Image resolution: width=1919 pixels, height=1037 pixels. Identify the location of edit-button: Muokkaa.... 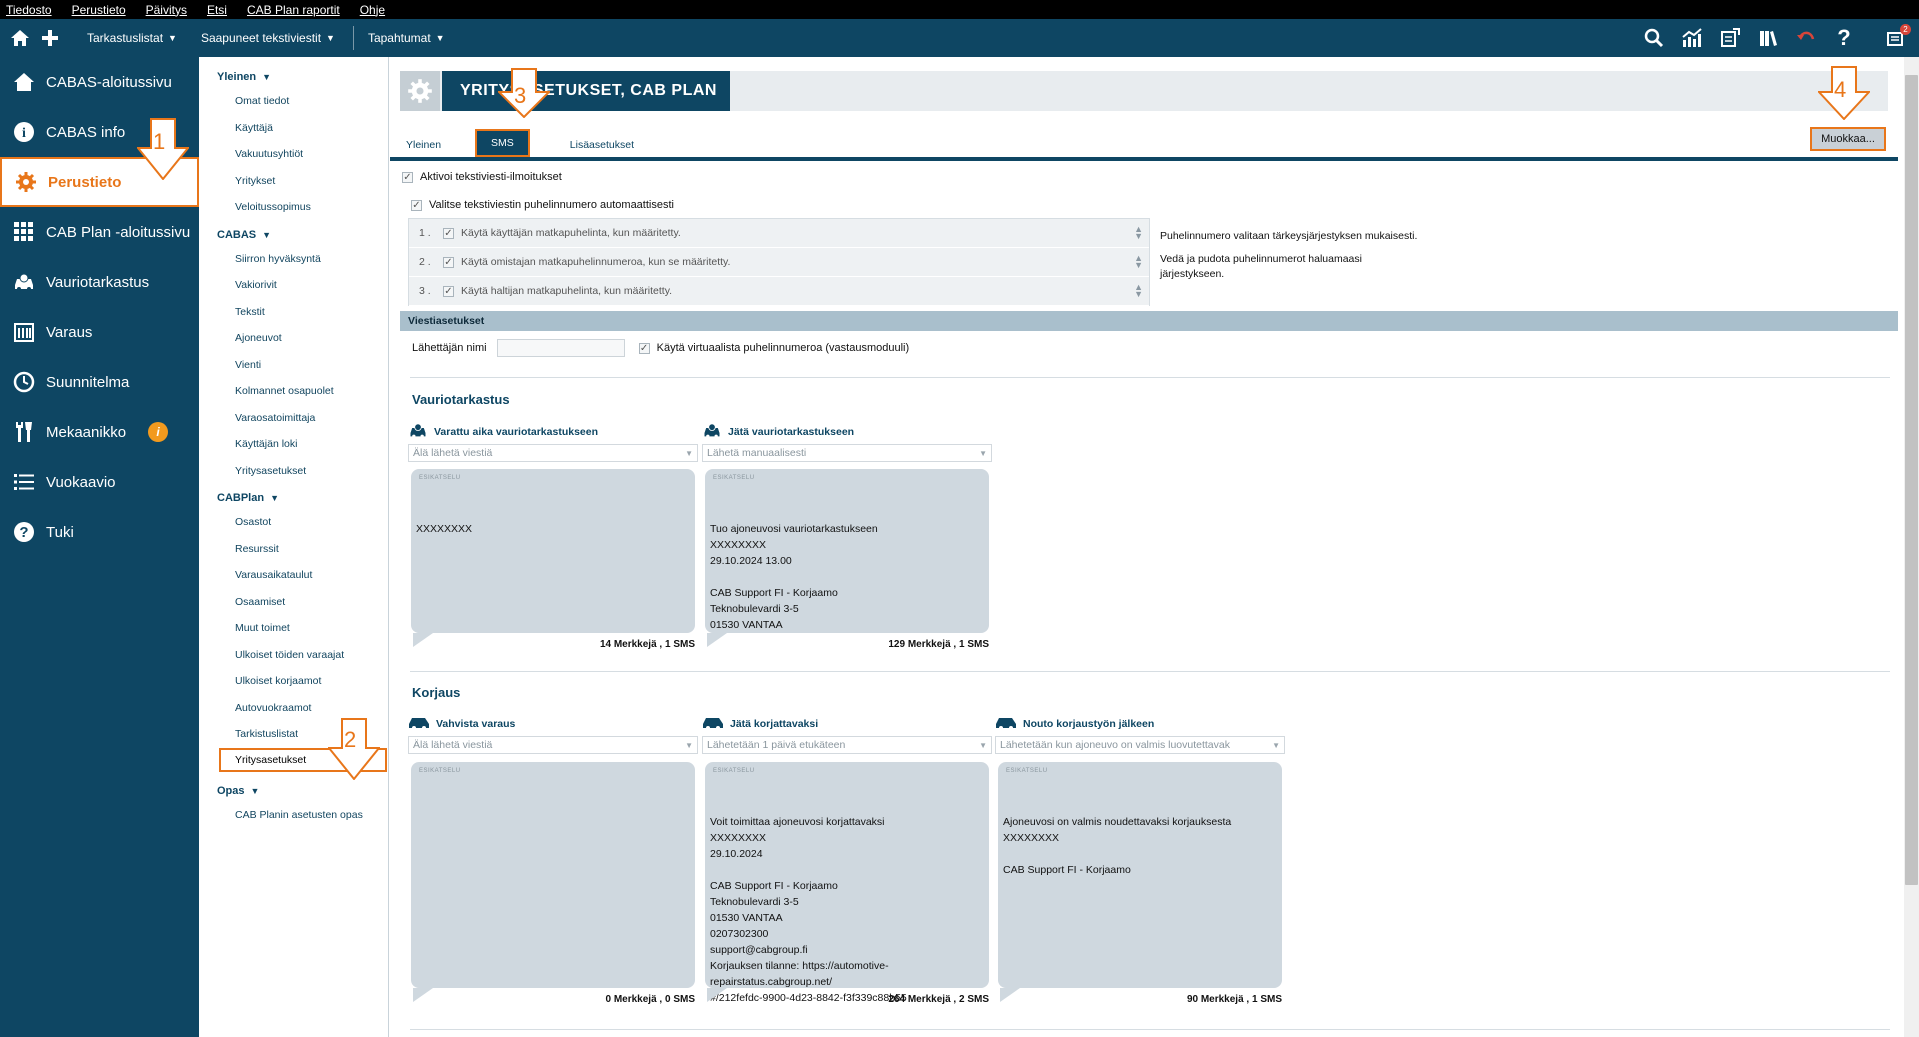
(1848, 139).